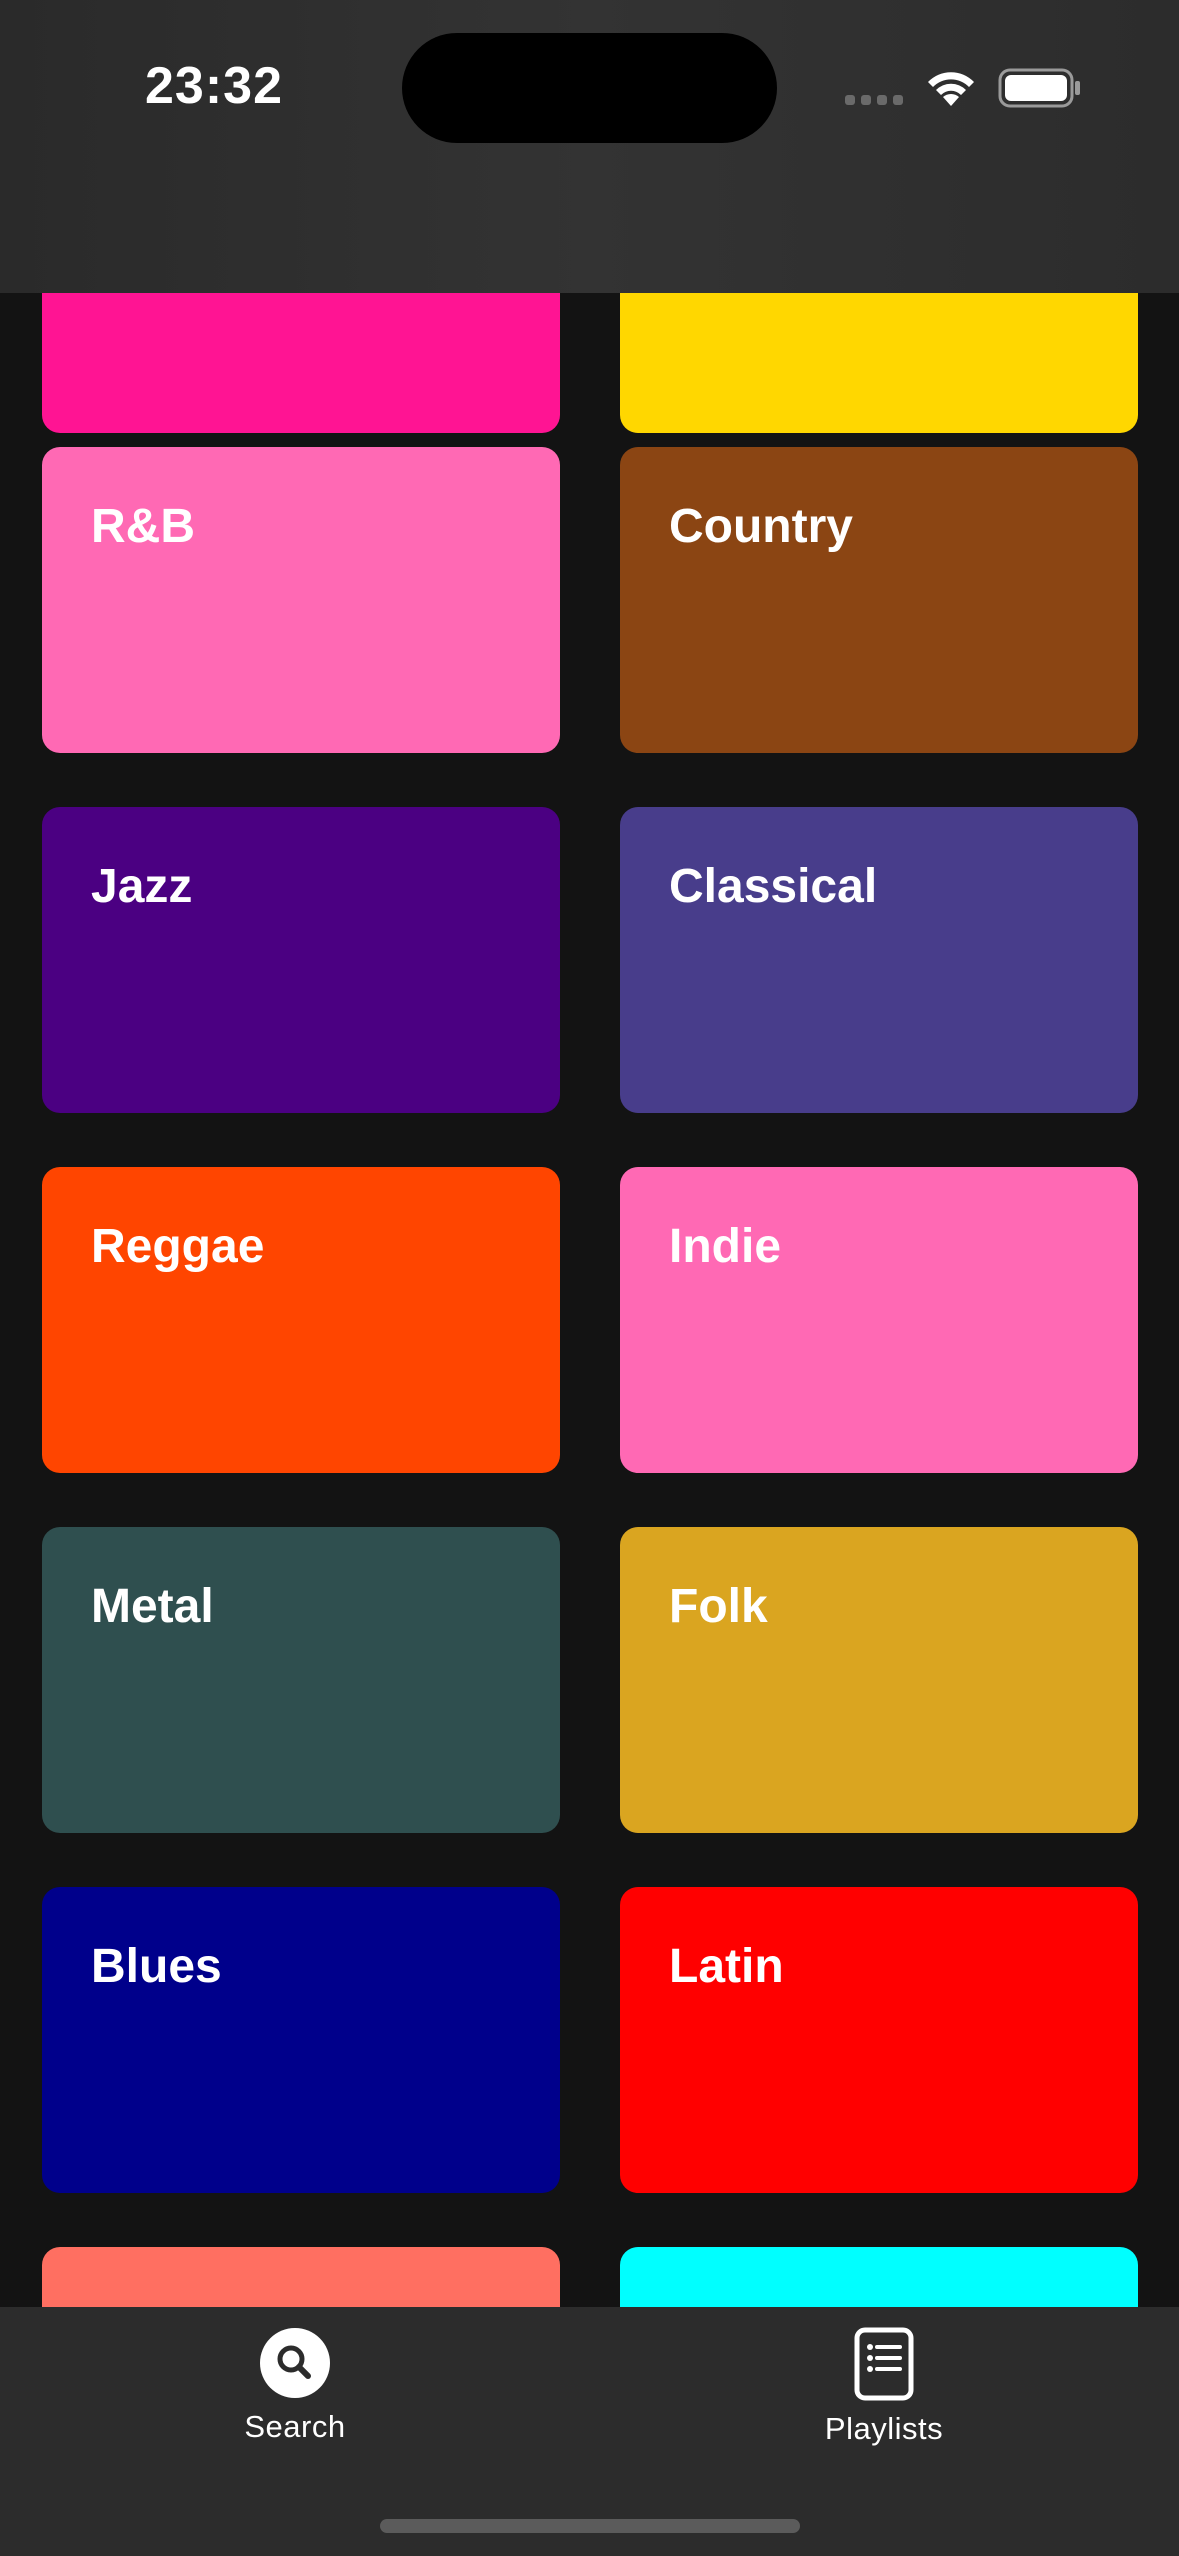 This screenshot has height=2556, width=1179. I want to click on genre-label: Latin, so click(726, 1966).